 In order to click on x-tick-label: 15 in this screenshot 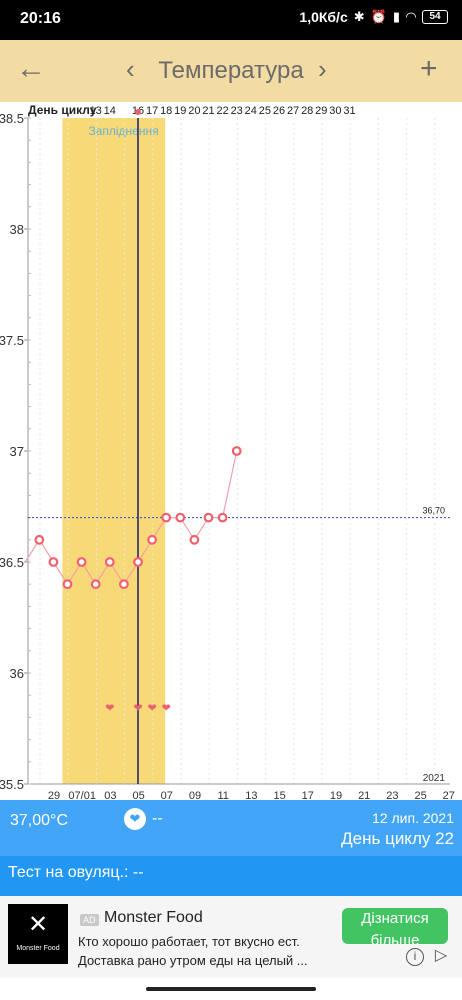, I will do `click(279, 795)`.